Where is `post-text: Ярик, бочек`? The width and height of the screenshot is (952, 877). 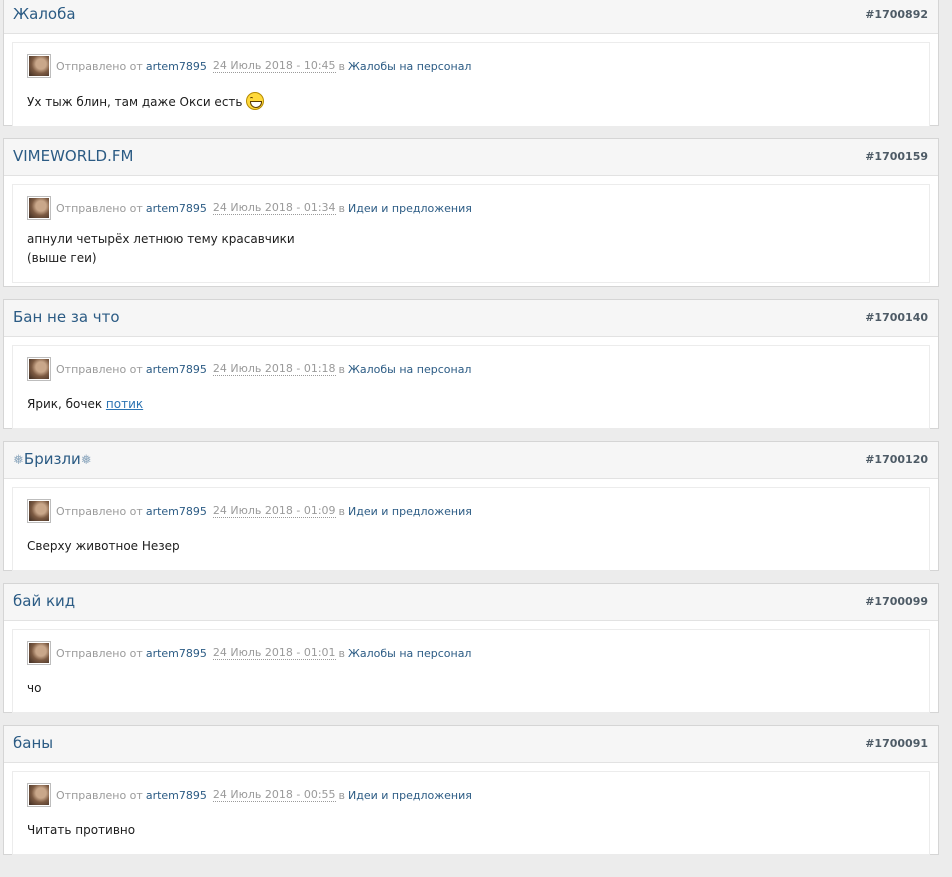 post-text: Ярик, бочек is located at coordinates (65, 404).